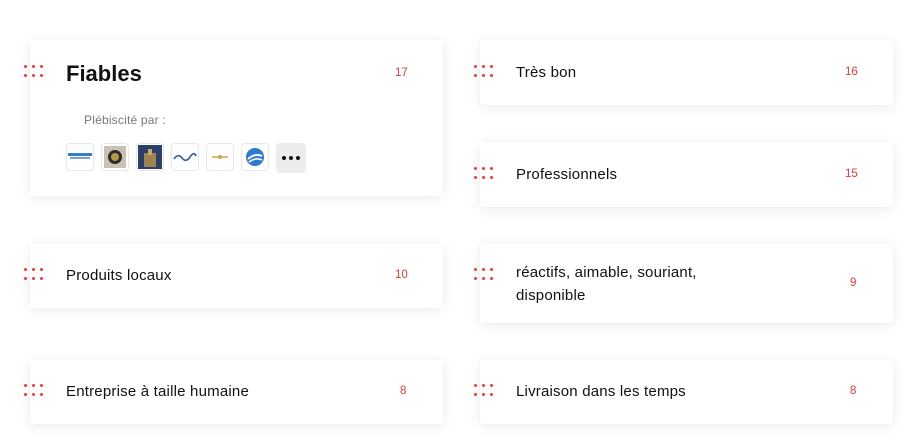  Describe the element at coordinates (115, 157) in the screenshot. I see `round-emblem-logo-icon` at that location.